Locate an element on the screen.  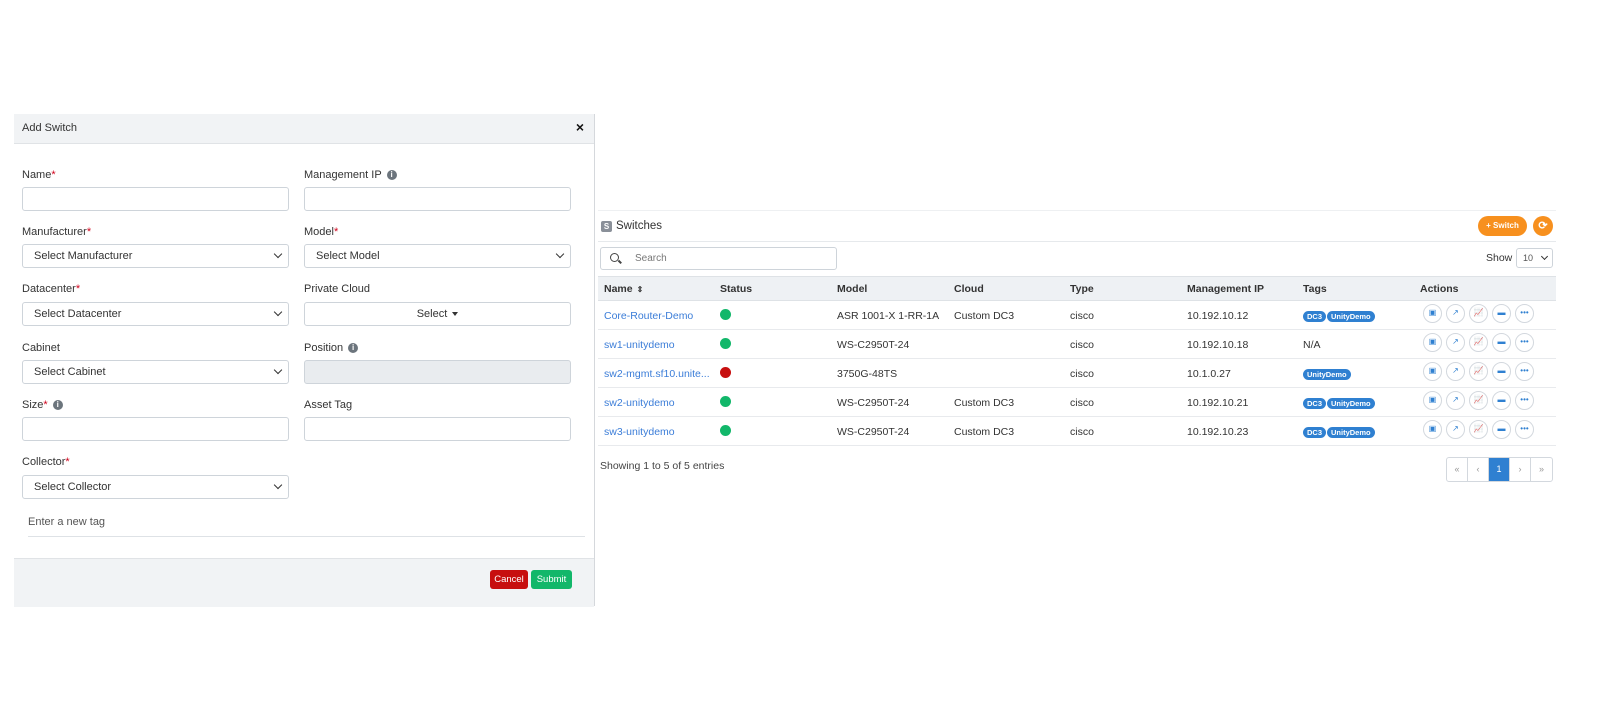
name-label: Name* is located at coordinates (39, 175).